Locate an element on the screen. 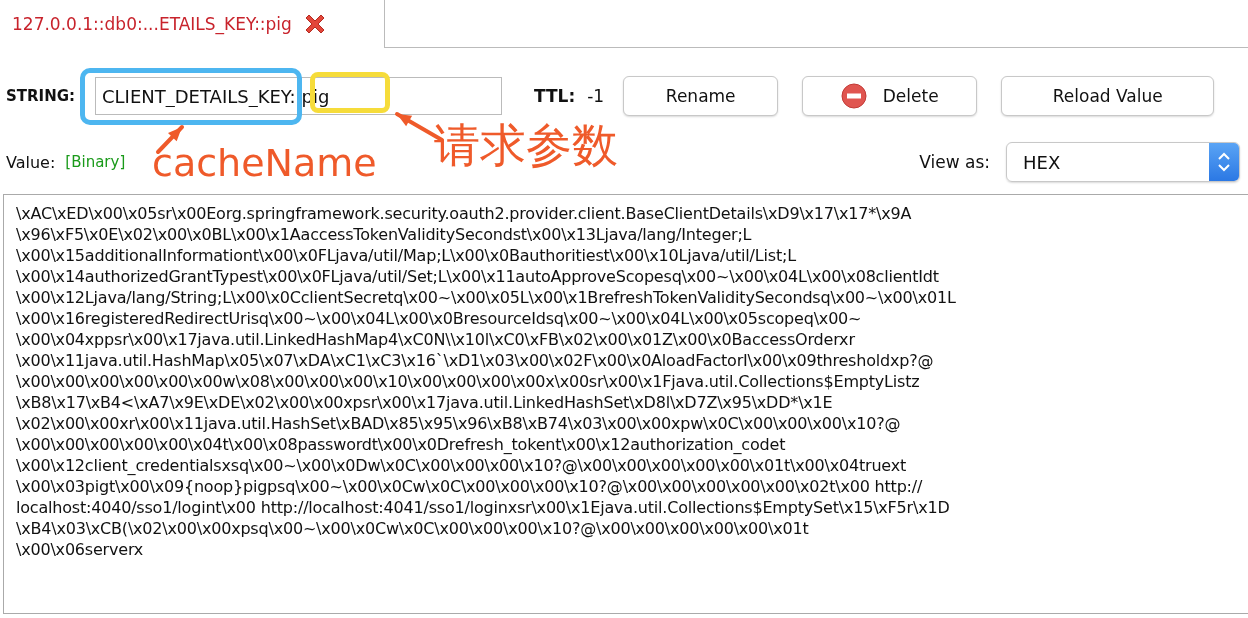 The width and height of the screenshot is (1248, 618). key-type-label: STRING: is located at coordinates (41, 96).